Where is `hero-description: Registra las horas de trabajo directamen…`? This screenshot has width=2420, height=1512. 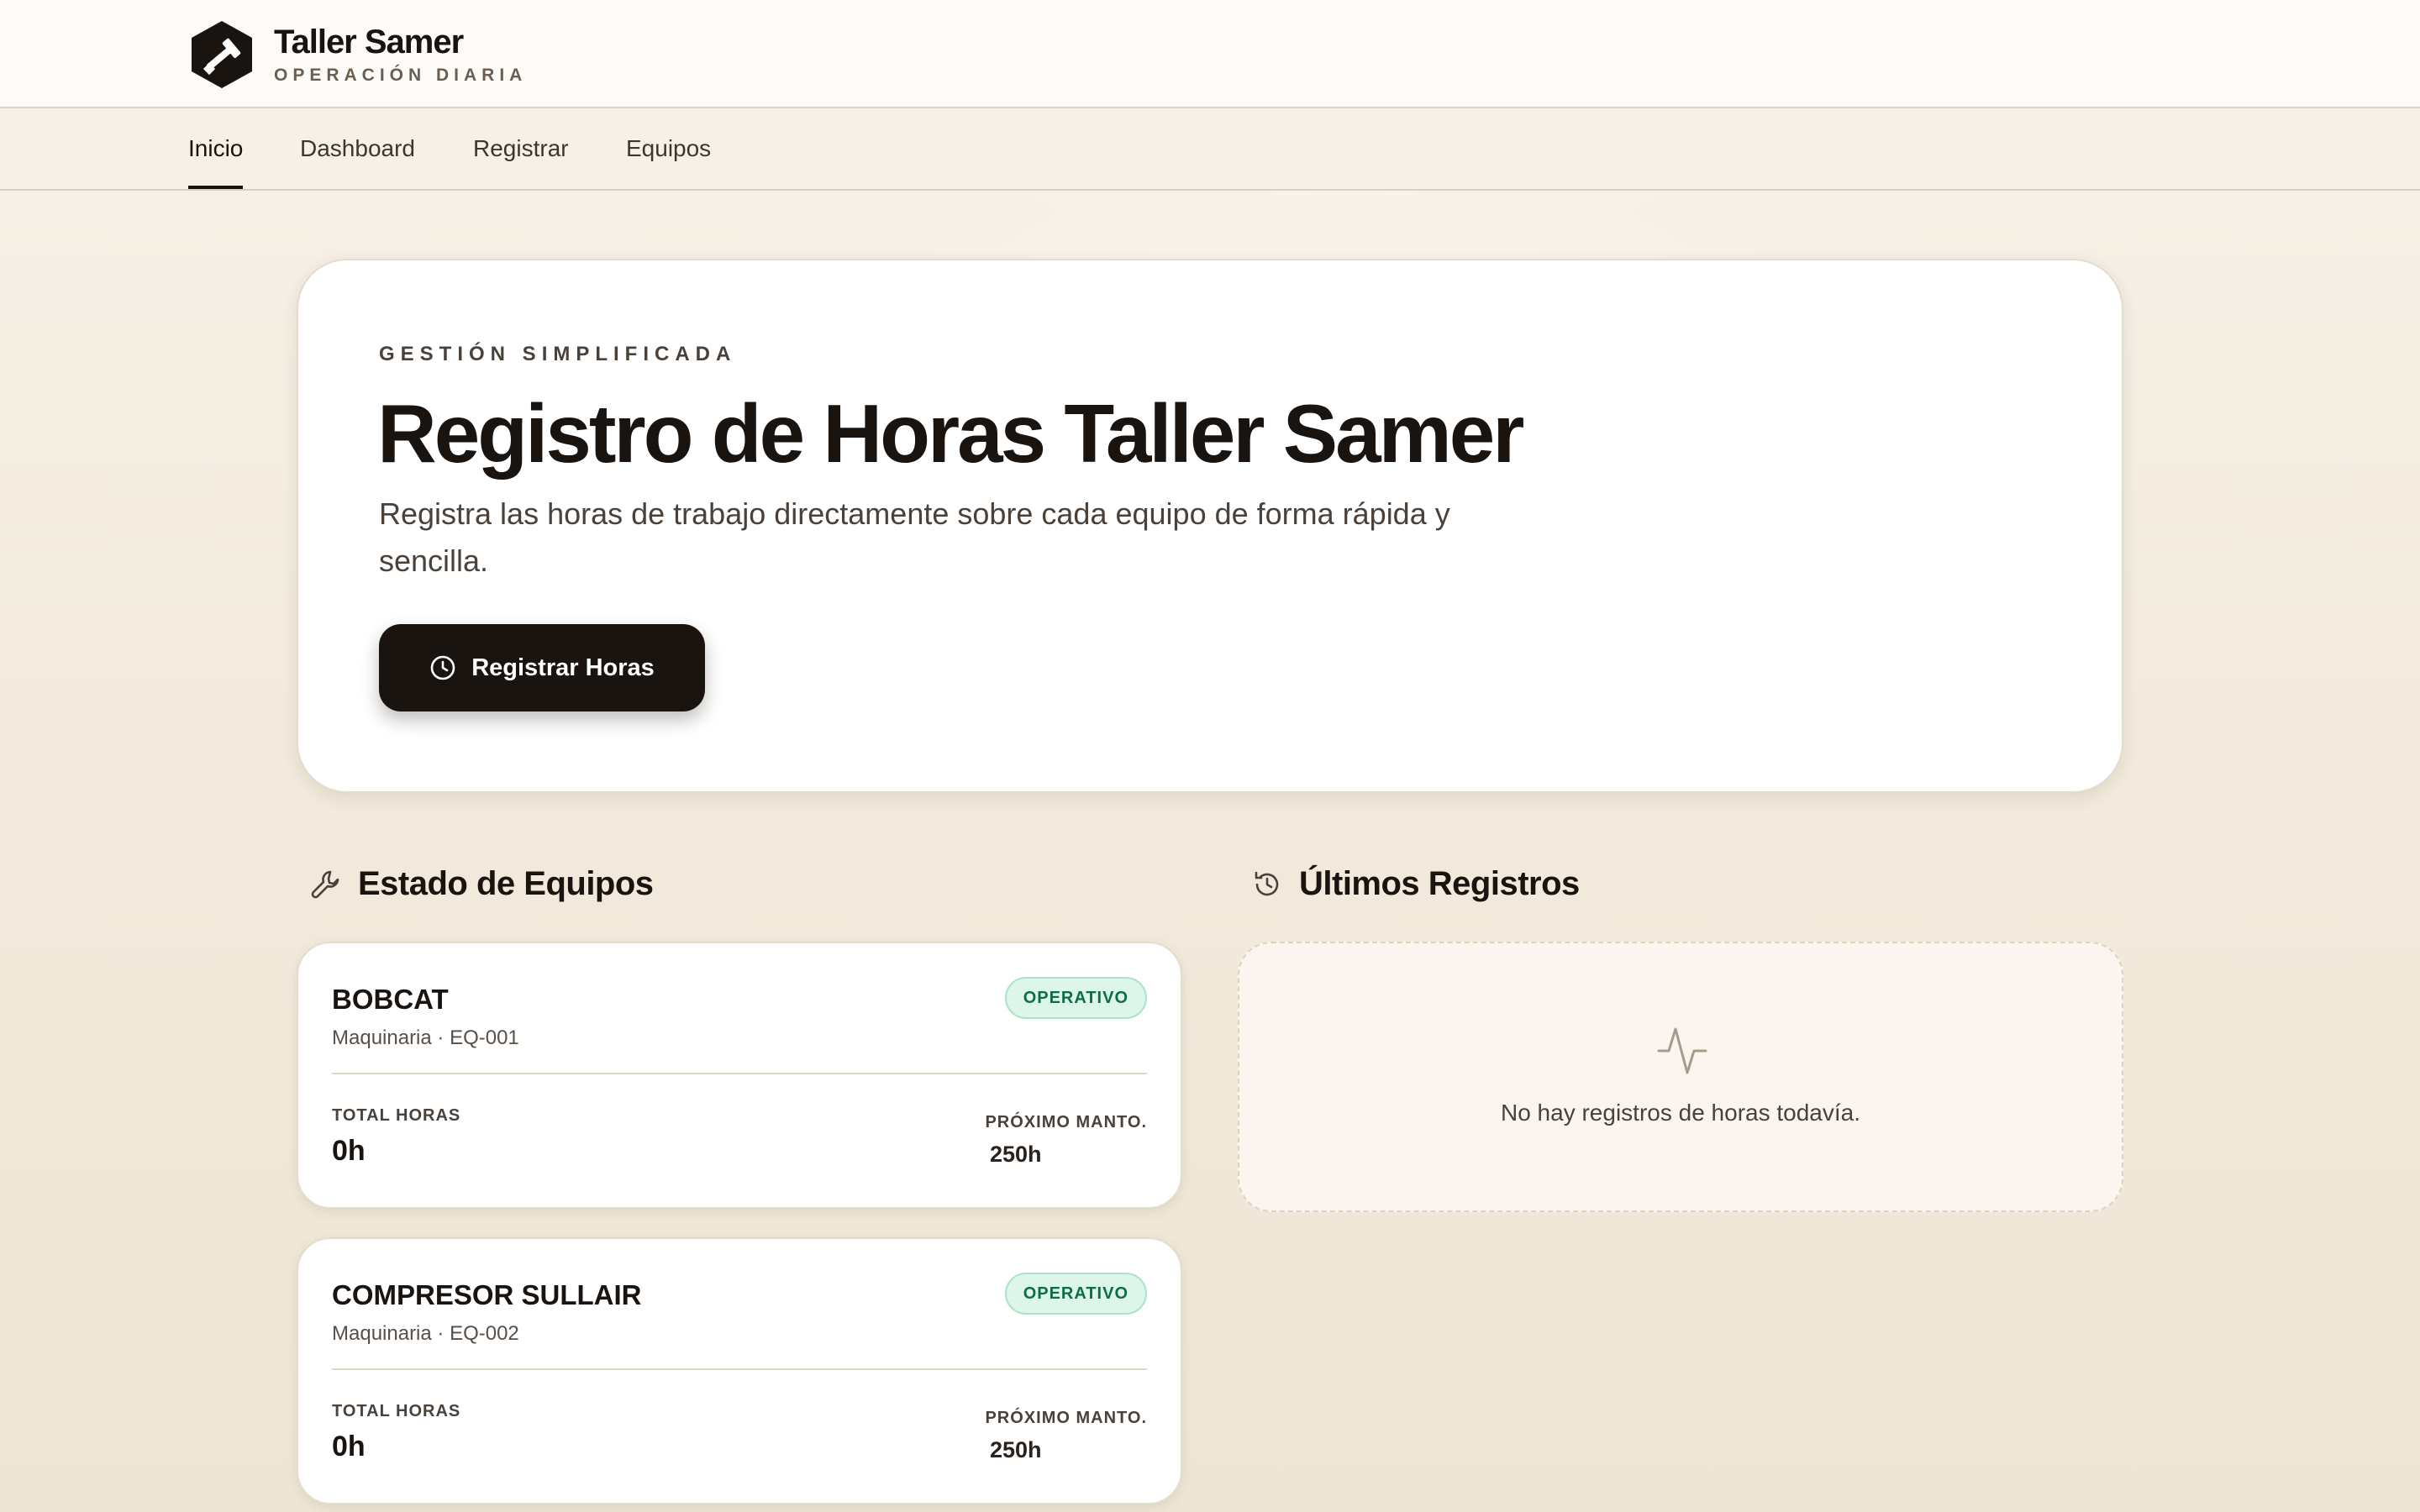
hero-description: Registra las horas de trabajo directamen… is located at coordinates (914, 537).